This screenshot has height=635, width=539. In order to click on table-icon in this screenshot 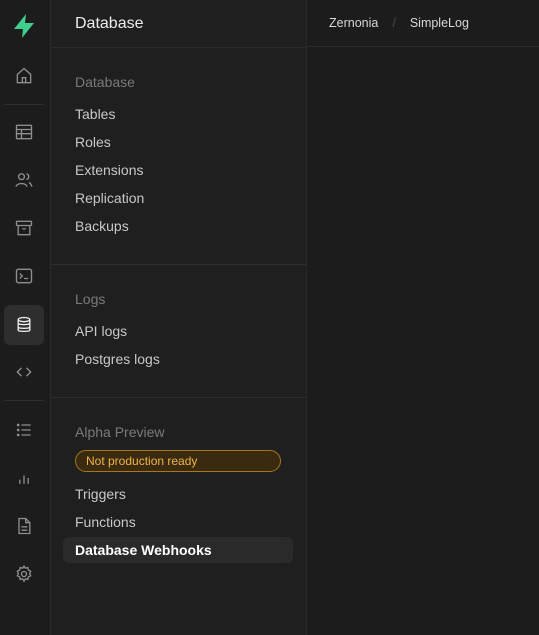, I will do `click(24, 132)`.